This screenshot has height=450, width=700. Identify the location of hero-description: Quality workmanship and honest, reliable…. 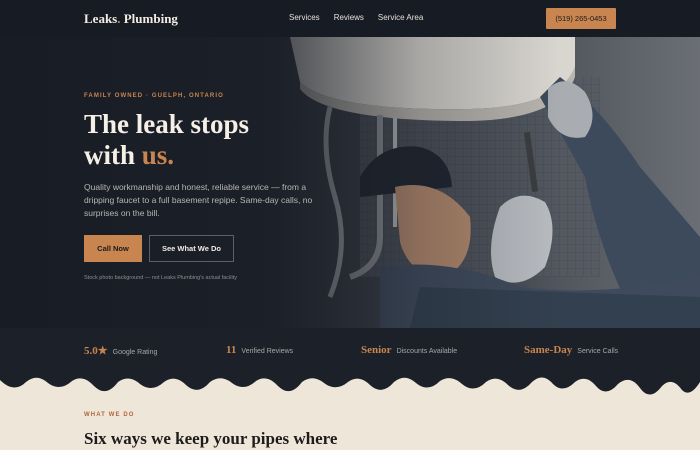
(198, 200).